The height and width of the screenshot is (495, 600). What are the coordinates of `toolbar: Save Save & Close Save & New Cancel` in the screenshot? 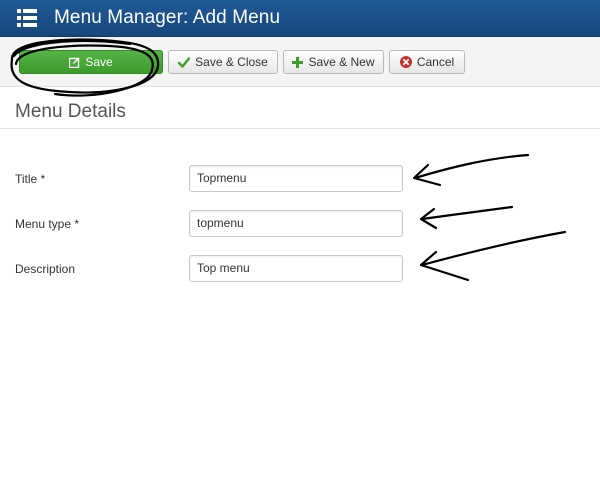 It's located at (300, 62).